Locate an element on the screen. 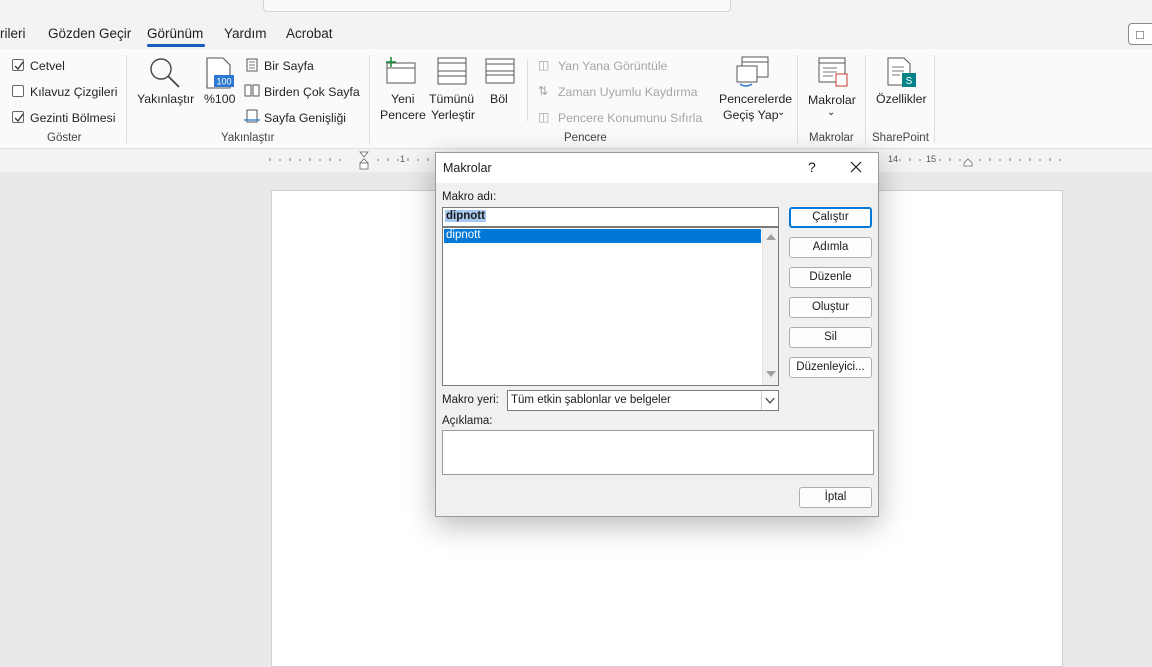 The height and width of the screenshot is (667, 1152). list-scrollbar is located at coordinates (770, 306).